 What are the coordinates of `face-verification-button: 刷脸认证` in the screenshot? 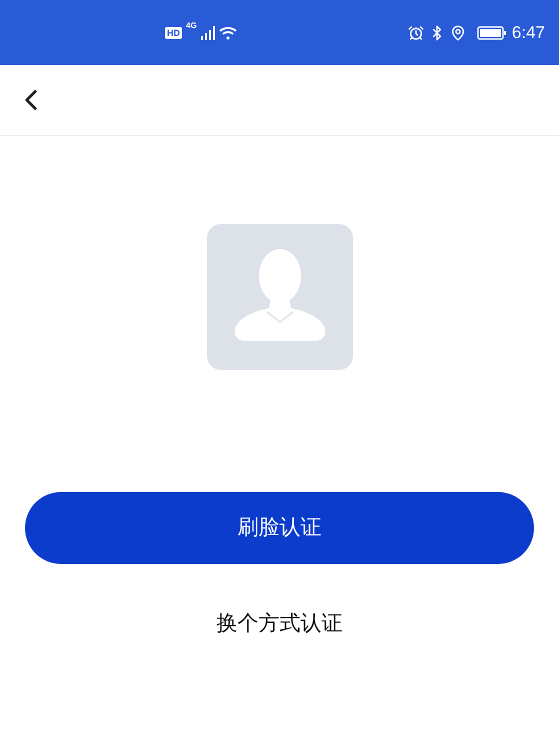 It's located at (279, 528).